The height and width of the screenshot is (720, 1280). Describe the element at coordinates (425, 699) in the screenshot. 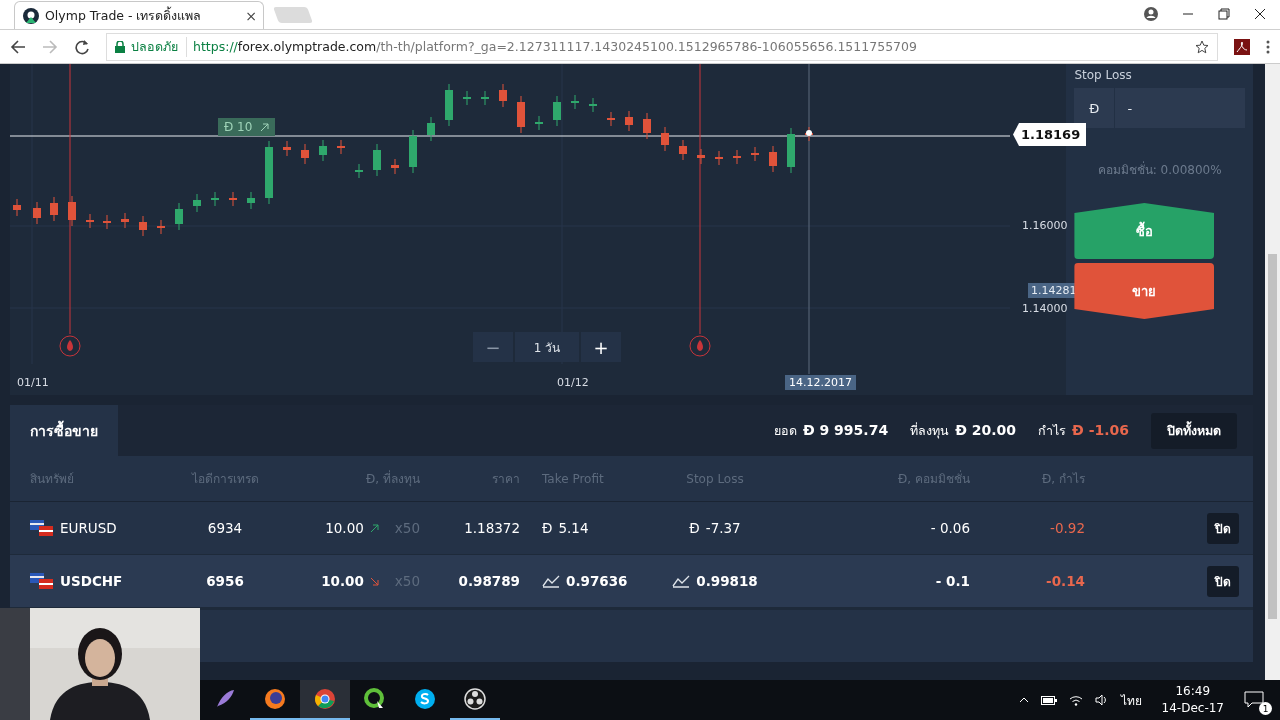

I see `skype-app-icon` at that location.